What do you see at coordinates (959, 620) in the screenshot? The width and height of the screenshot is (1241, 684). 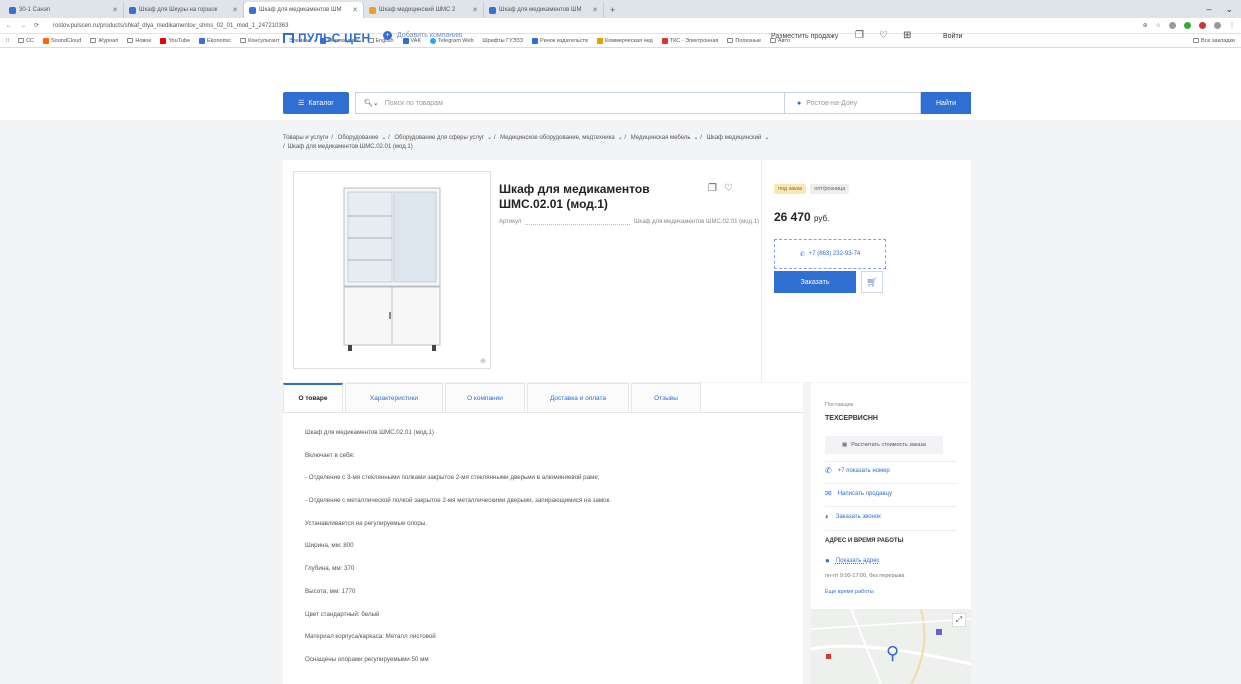 I see `expand-map-icon: ⤢` at bounding box center [959, 620].